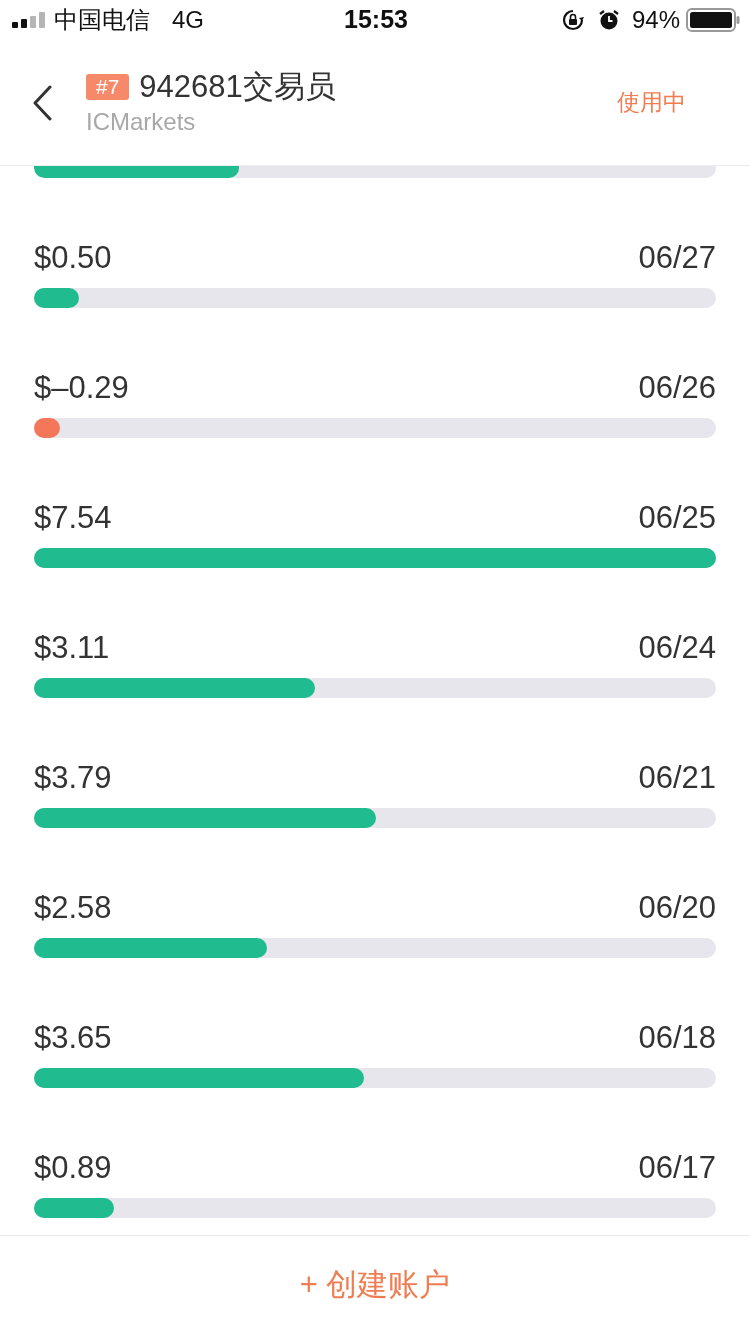 This screenshot has width=750, height=1334. What do you see at coordinates (73, 518) in the screenshot?
I see `profit-amount: $7.54` at bounding box center [73, 518].